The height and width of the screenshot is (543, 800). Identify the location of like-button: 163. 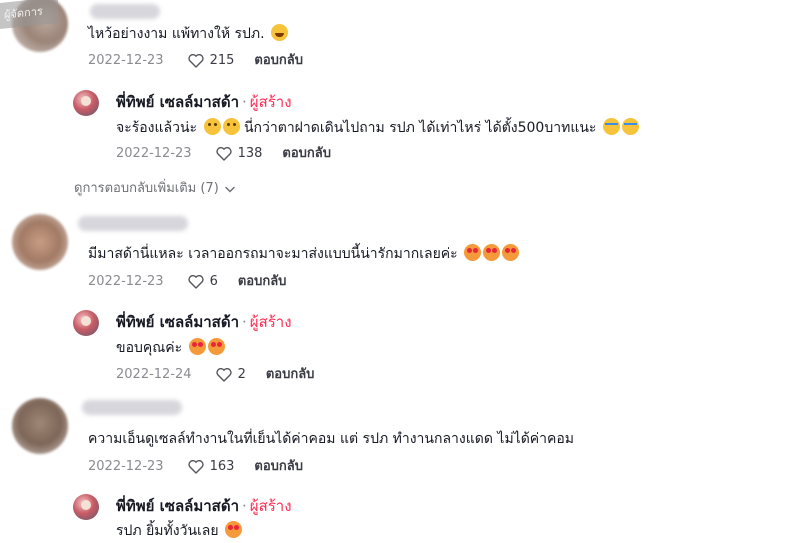
(211, 467).